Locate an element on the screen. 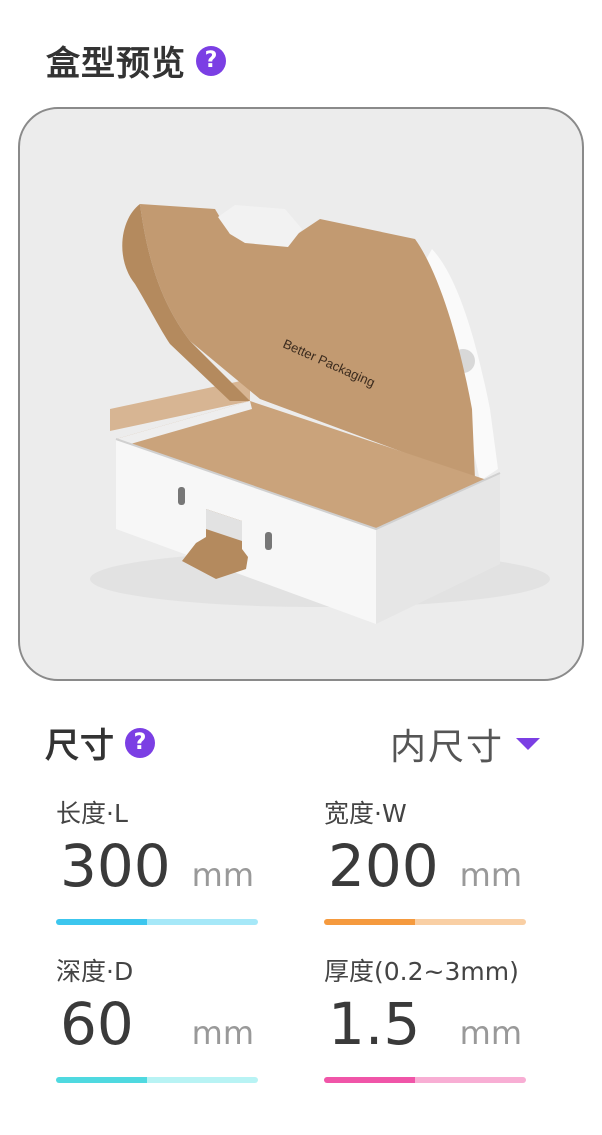 The width and height of the screenshot is (602, 1135). thickness-field: 厚度(0.2~3mm) 1.5 mm is located at coordinates (425, 1022).